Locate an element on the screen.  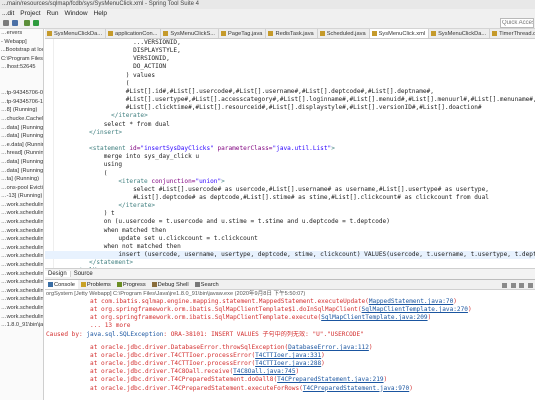
stack-frame-link: T4CPreparedStatement.java:970 is located at coordinates (356, 388).